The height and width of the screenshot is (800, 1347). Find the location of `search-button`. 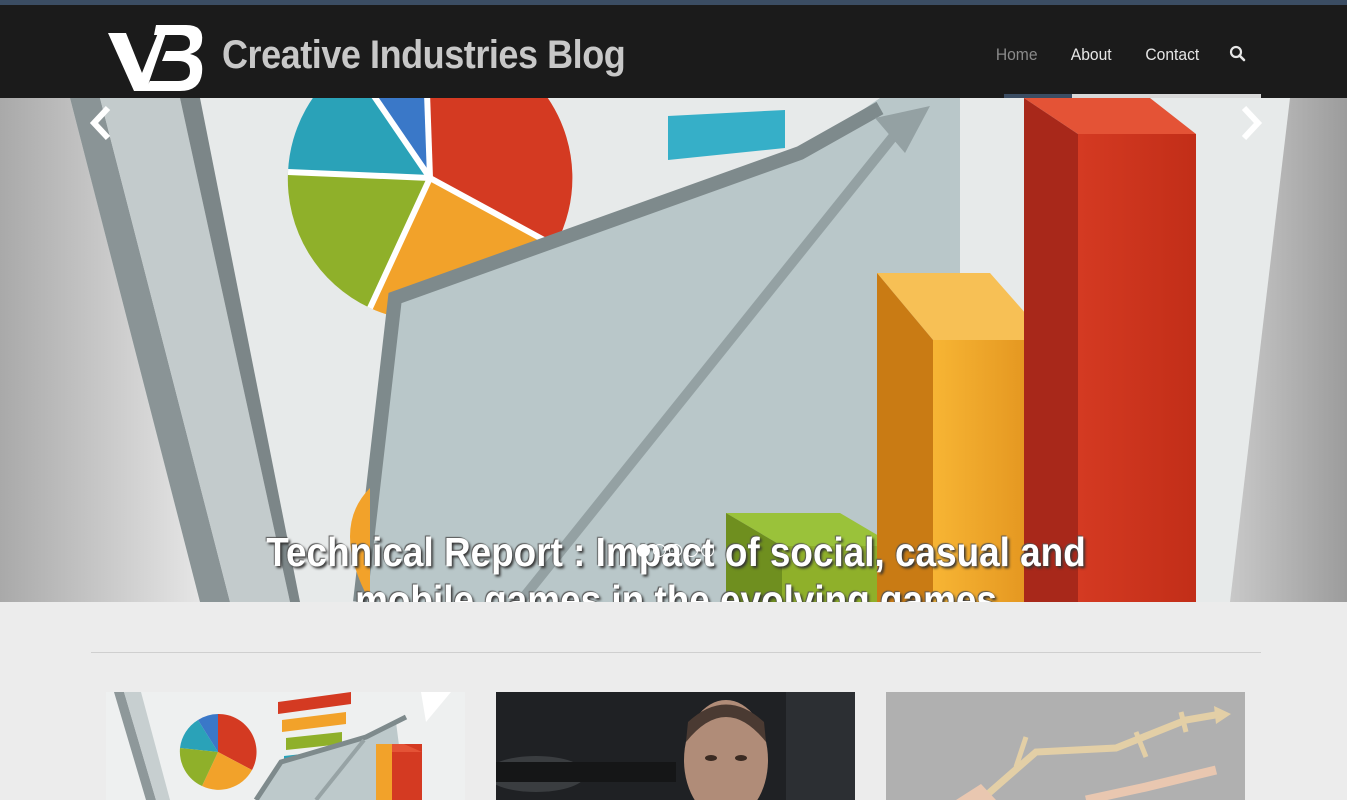

search-button is located at coordinates (1239, 51).